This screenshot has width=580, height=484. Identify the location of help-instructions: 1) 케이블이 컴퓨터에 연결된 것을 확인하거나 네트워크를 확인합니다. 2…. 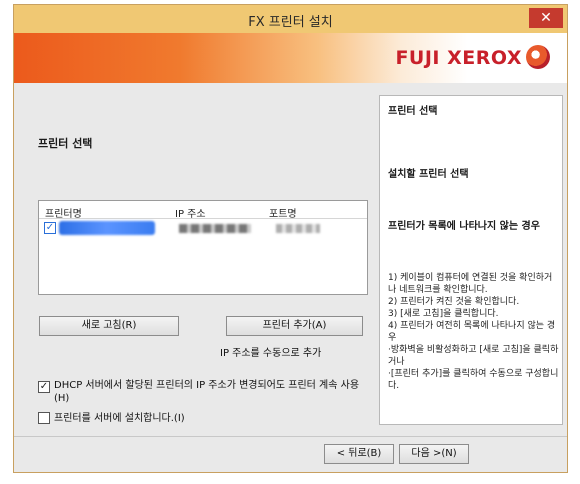
(473, 332).